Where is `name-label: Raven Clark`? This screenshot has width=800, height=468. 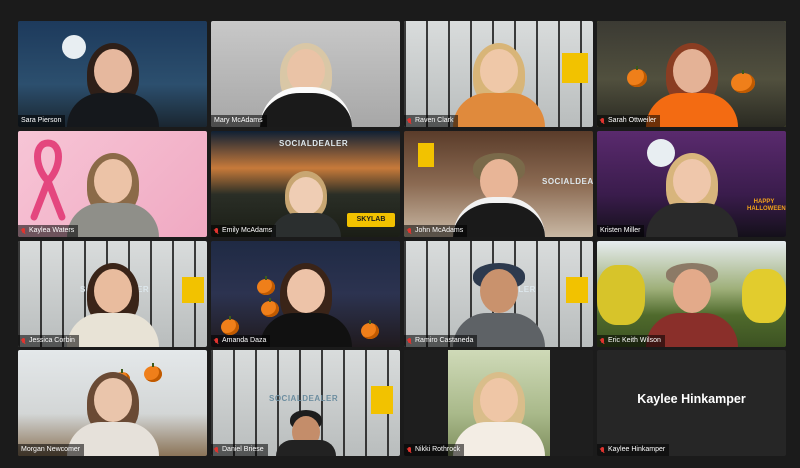
name-label: Raven Clark is located at coordinates (431, 121).